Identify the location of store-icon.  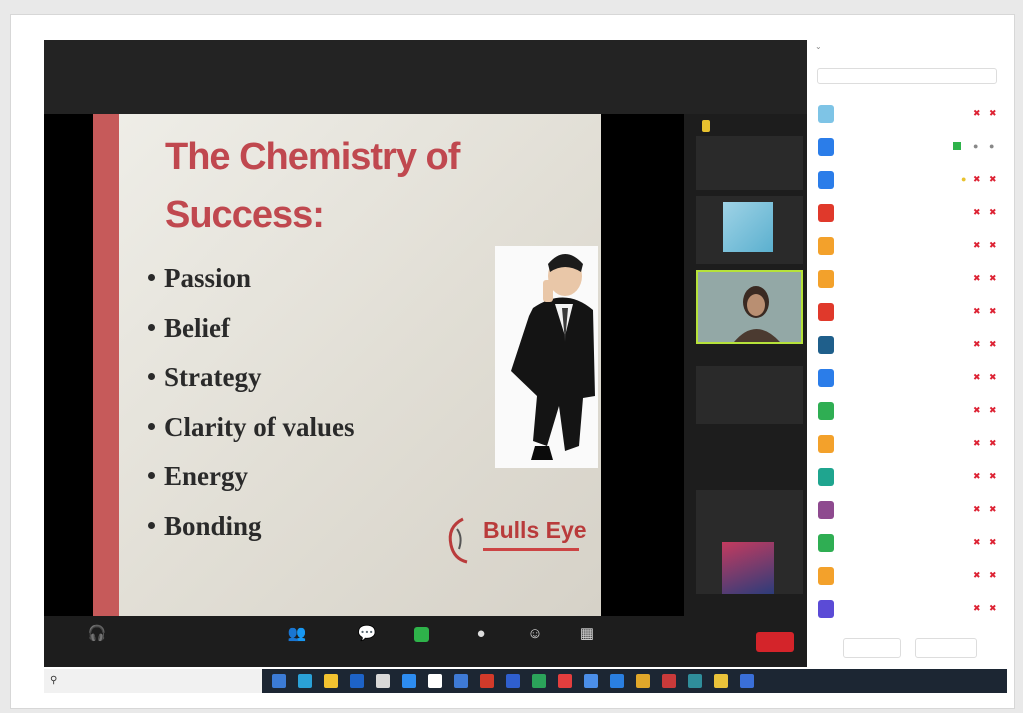
(383, 681).